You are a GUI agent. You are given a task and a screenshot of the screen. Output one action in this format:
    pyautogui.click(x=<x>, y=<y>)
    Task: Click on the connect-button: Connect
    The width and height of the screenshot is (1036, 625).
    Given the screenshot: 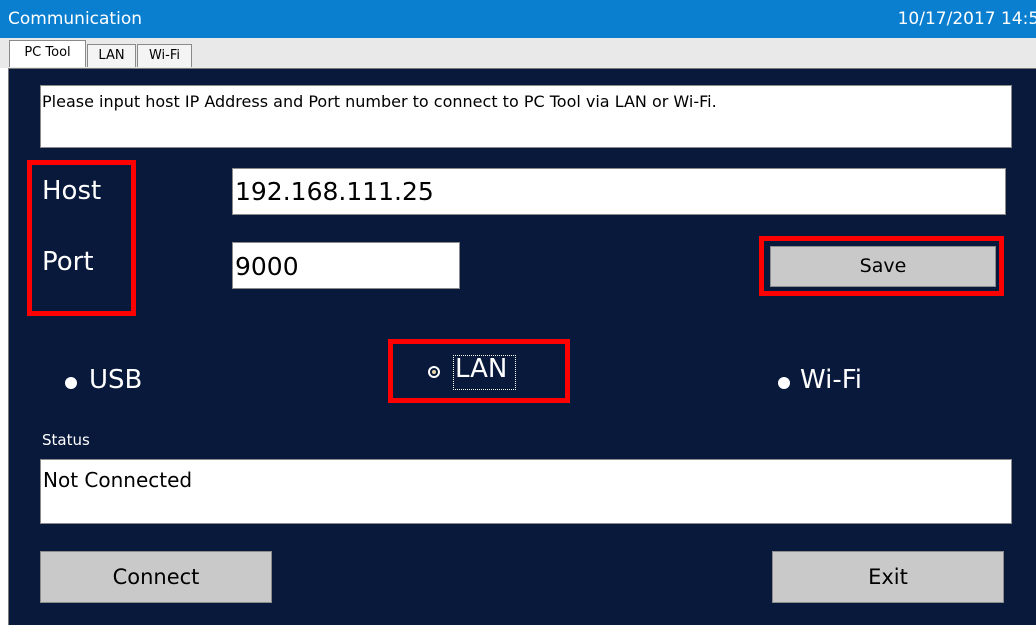 What is the action you would take?
    pyautogui.click(x=156, y=577)
    